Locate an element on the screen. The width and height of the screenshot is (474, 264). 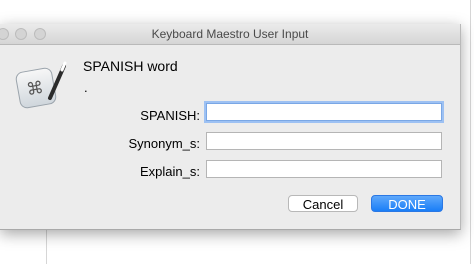
cancel-button: Cancel is located at coordinates (323, 203).